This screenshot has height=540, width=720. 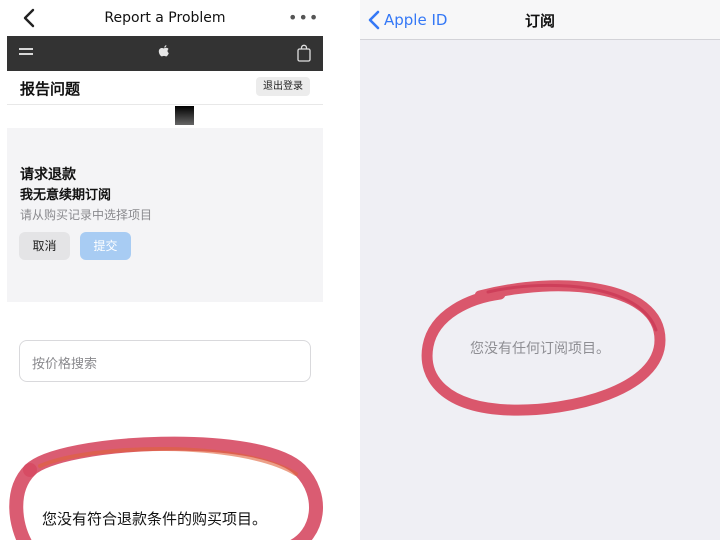 I want to click on nav-bar: Apple ID 订阅, so click(x=540, y=20).